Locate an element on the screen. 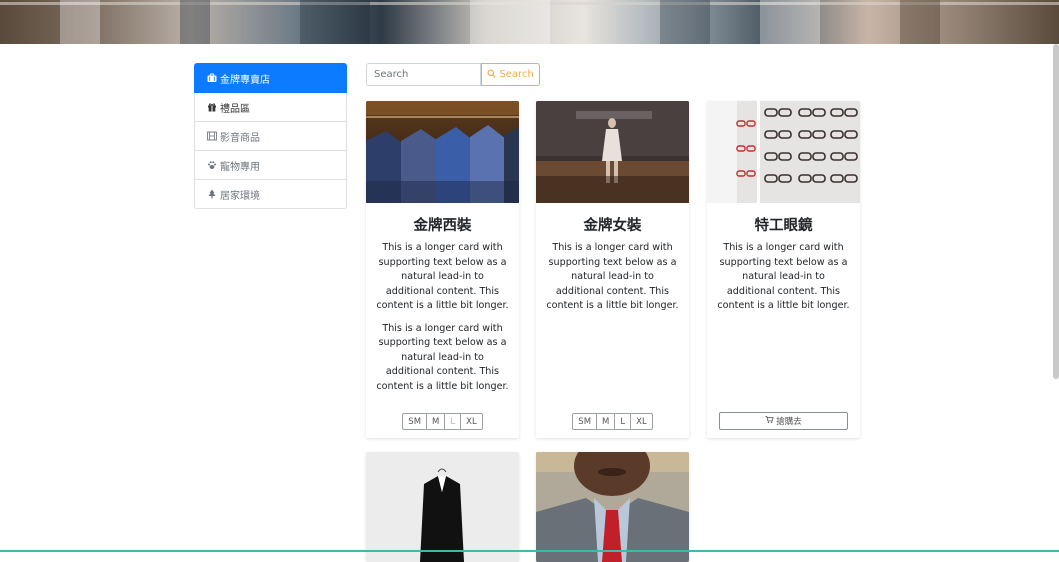 This screenshot has height=562, width=1059. search-button: Search is located at coordinates (510, 74).